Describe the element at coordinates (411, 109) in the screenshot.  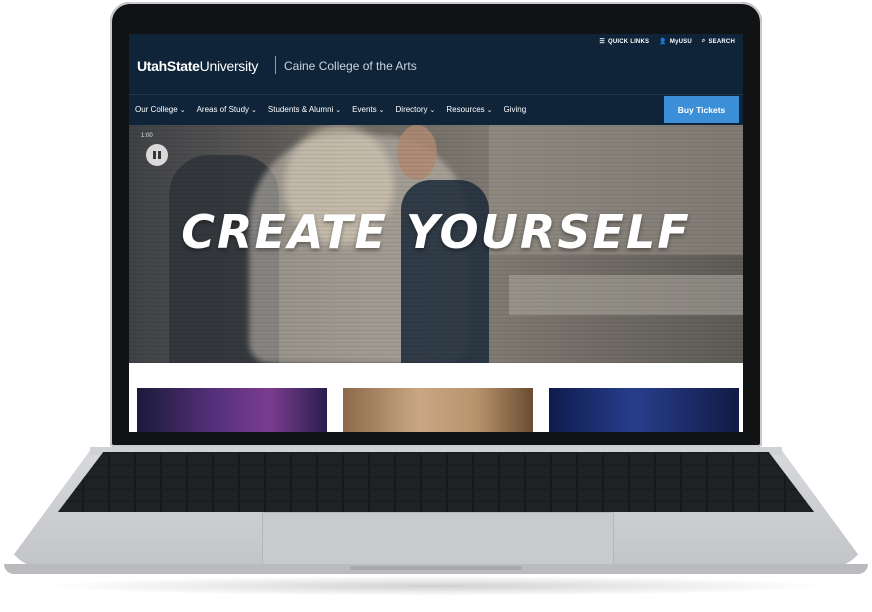
I see `nav-directory-label: Directory` at that location.